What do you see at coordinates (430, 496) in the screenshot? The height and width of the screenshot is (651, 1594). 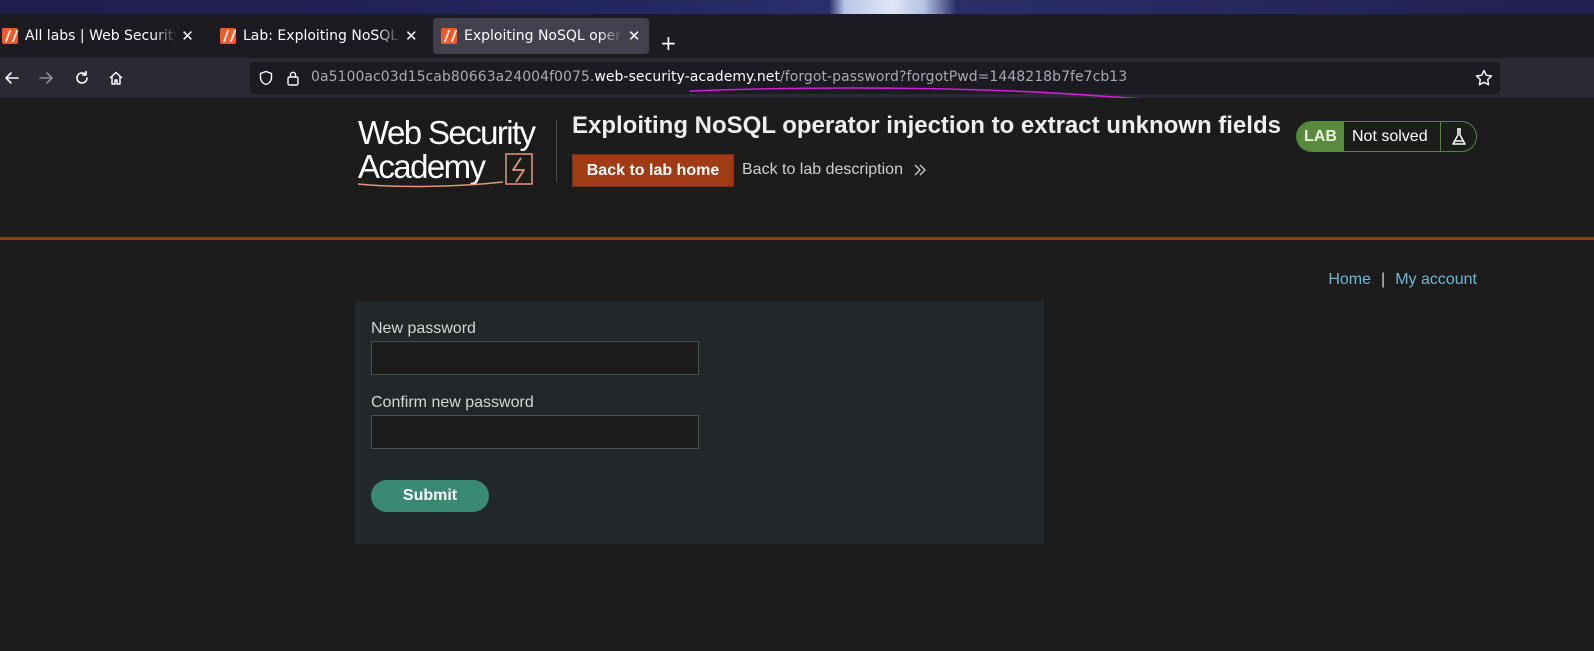 I see `submit-button: Submit` at bounding box center [430, 496].